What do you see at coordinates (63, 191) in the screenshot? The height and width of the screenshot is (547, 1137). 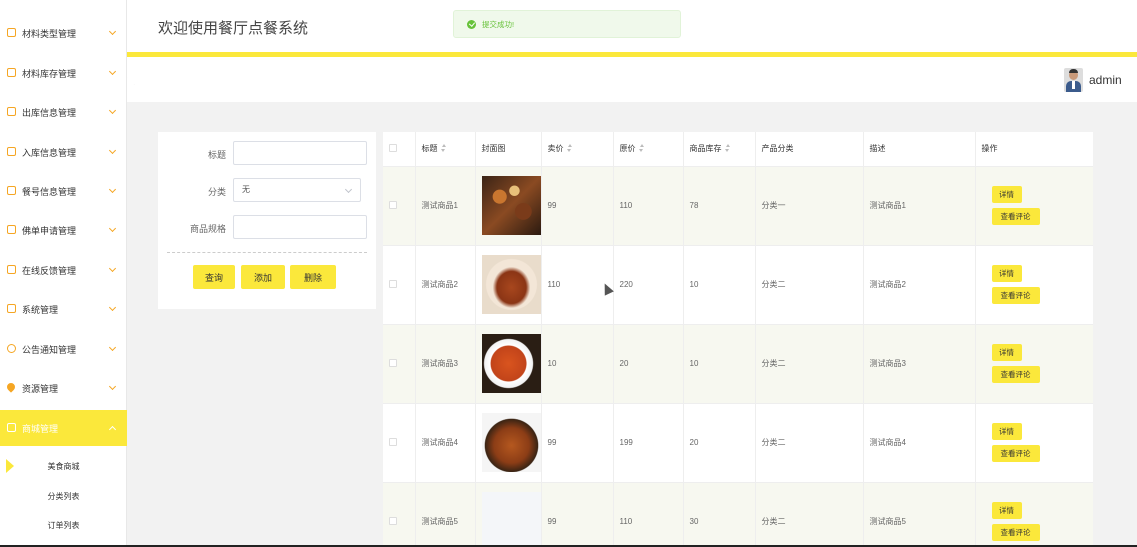 I see `sidebar-item-meal-number: 餐号信息管理` at bounding box center [63, 191].